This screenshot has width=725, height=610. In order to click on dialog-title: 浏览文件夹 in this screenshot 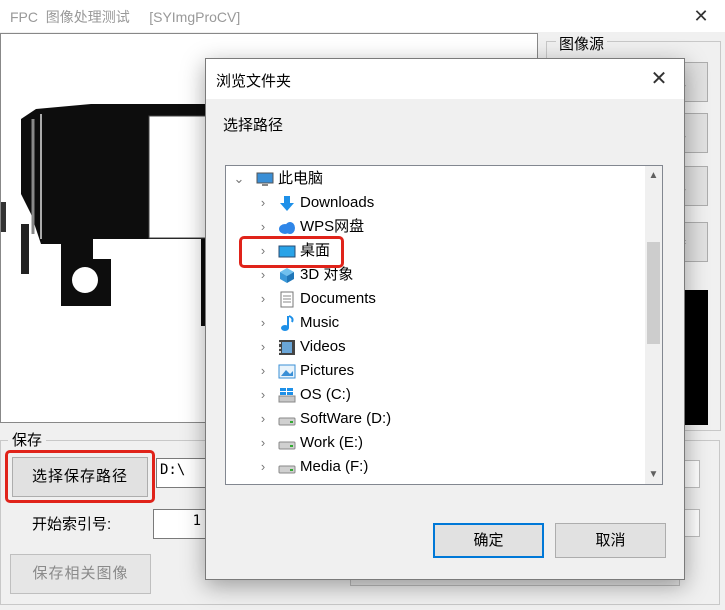, I will do `click(254, 81)`.